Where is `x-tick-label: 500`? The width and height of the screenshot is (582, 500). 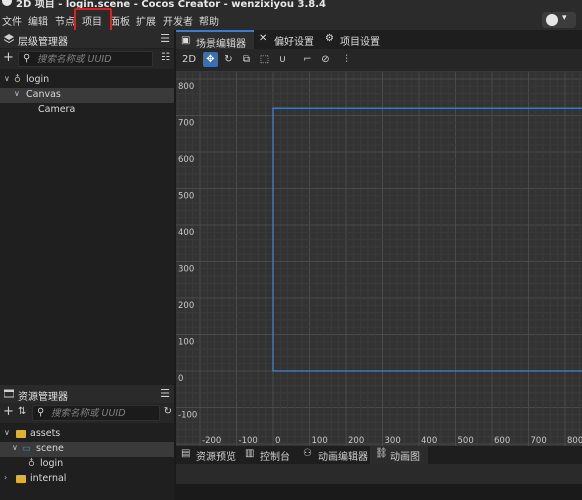
x-tick-label: 500 is located at coordinates (466, 441).